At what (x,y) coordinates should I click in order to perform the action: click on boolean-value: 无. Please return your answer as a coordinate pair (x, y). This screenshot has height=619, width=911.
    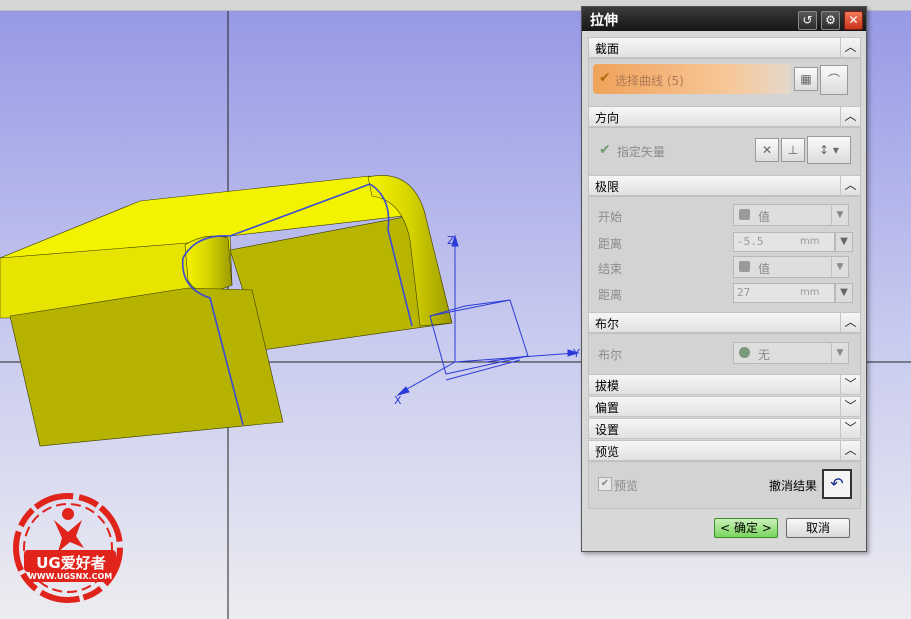
    Looking at the image, I should click on (764, 355).